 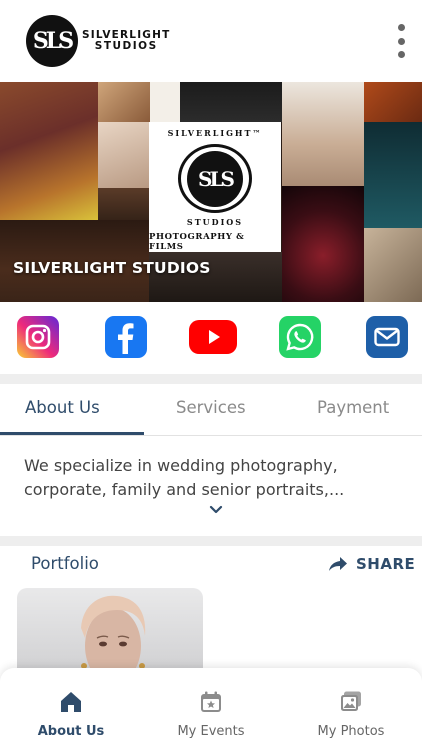 What do you see at coordinates (215, 222) in the screenshot?
I see `banner-logo-arc-bottom: STUDIOS` at bounding box center [215, 222].